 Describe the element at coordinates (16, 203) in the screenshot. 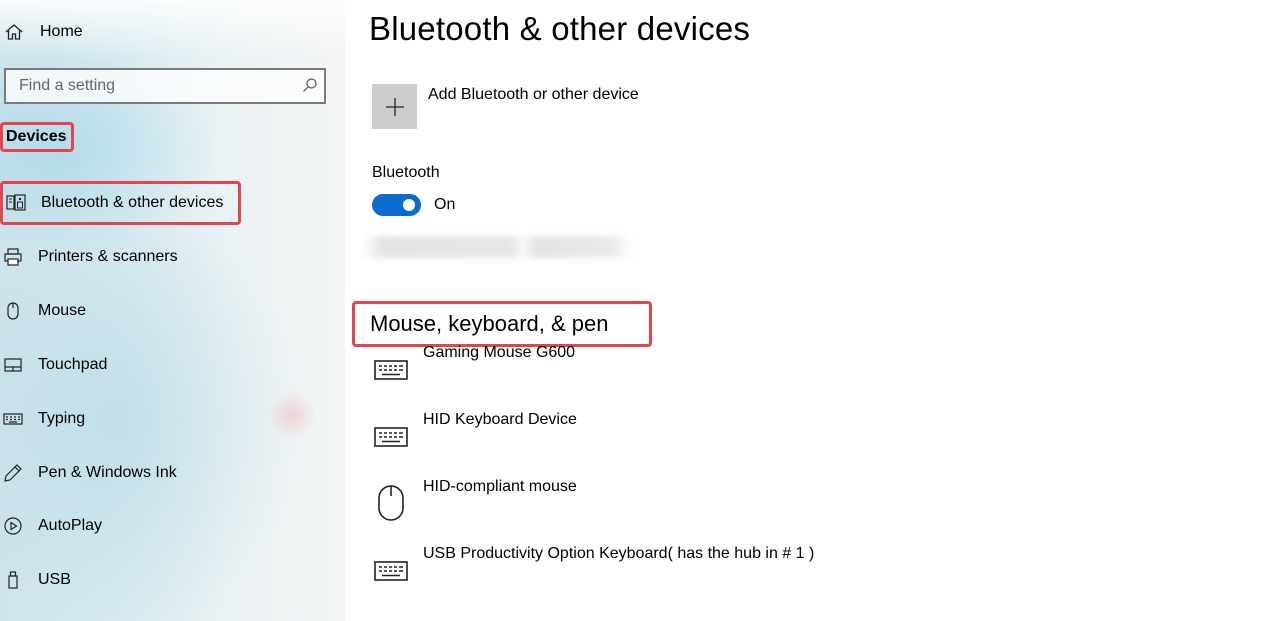

I see `bluetooth-devices-icon` at that location.